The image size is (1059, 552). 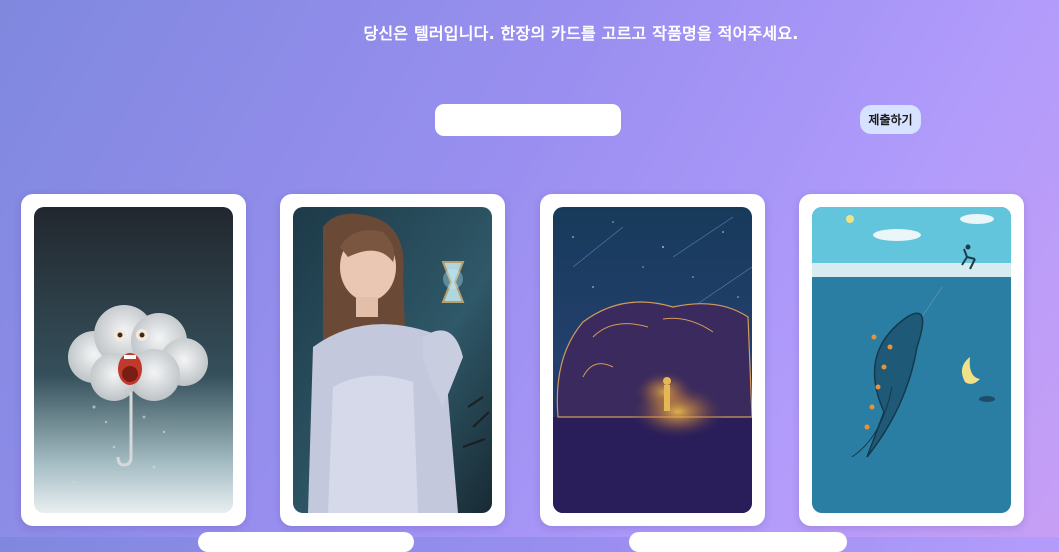 I want to click on card-image-girl-hourglass, so click(x=392, y=360).